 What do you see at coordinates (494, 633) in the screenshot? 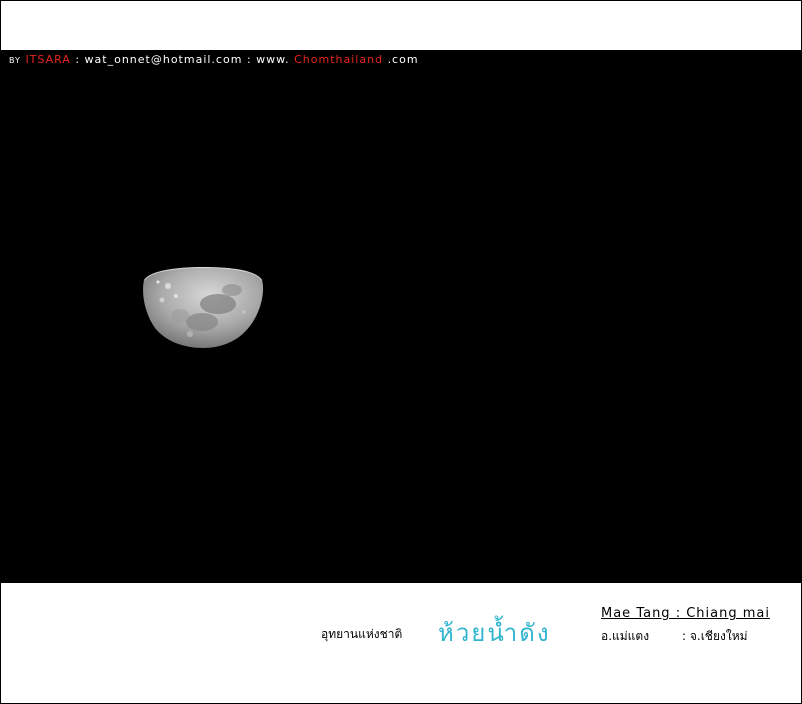
I see `park-name-title: ห้วยน้ำดัง` at bounding box center [494, 633].